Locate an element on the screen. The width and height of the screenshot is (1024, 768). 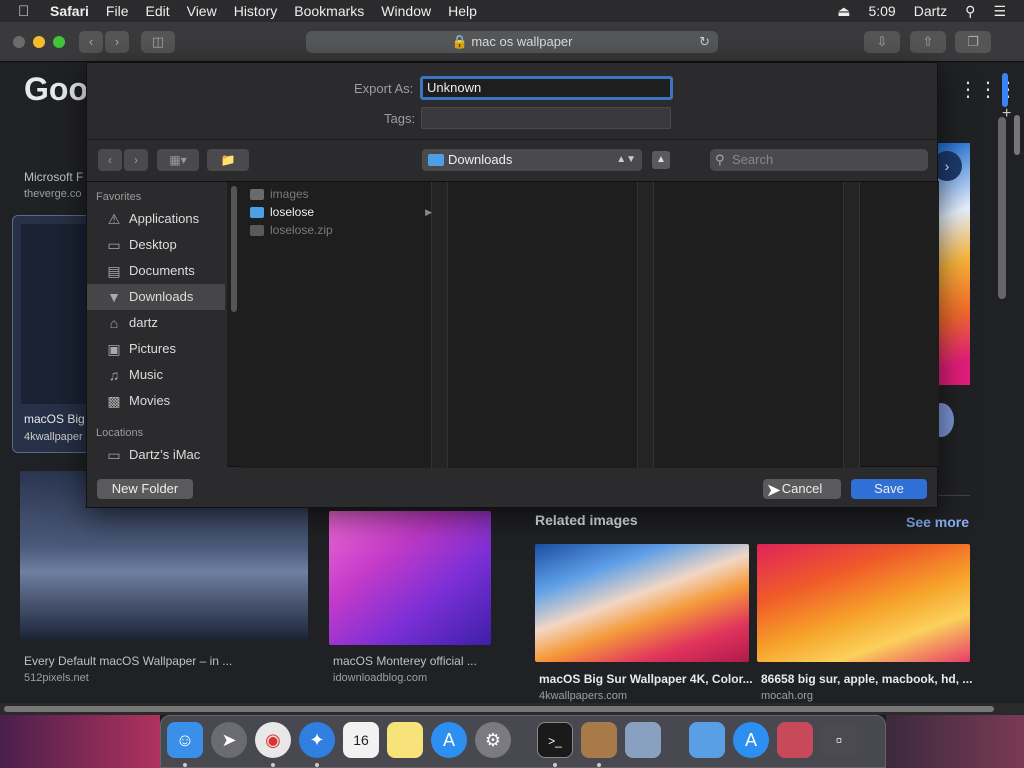
zoom-window-button is located at coordinates (59, 42).